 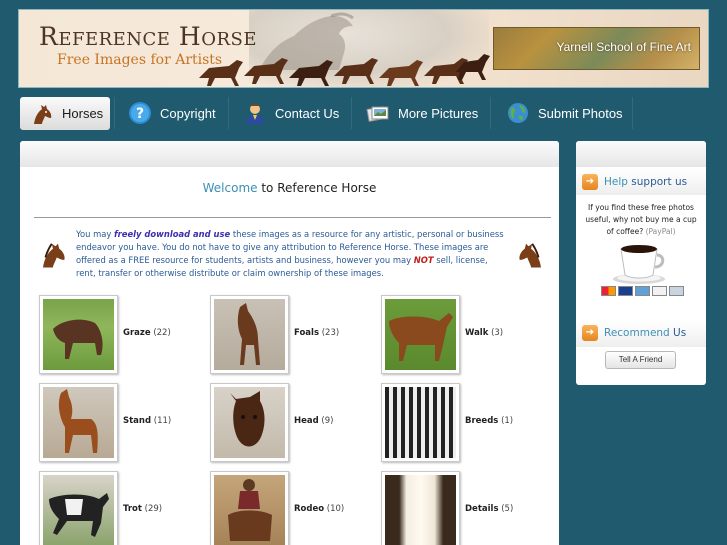 What do you see at coordinates (657, 182) in the screenshot?
I see `help-title-rest: support us` at bounding box center [657, 182].